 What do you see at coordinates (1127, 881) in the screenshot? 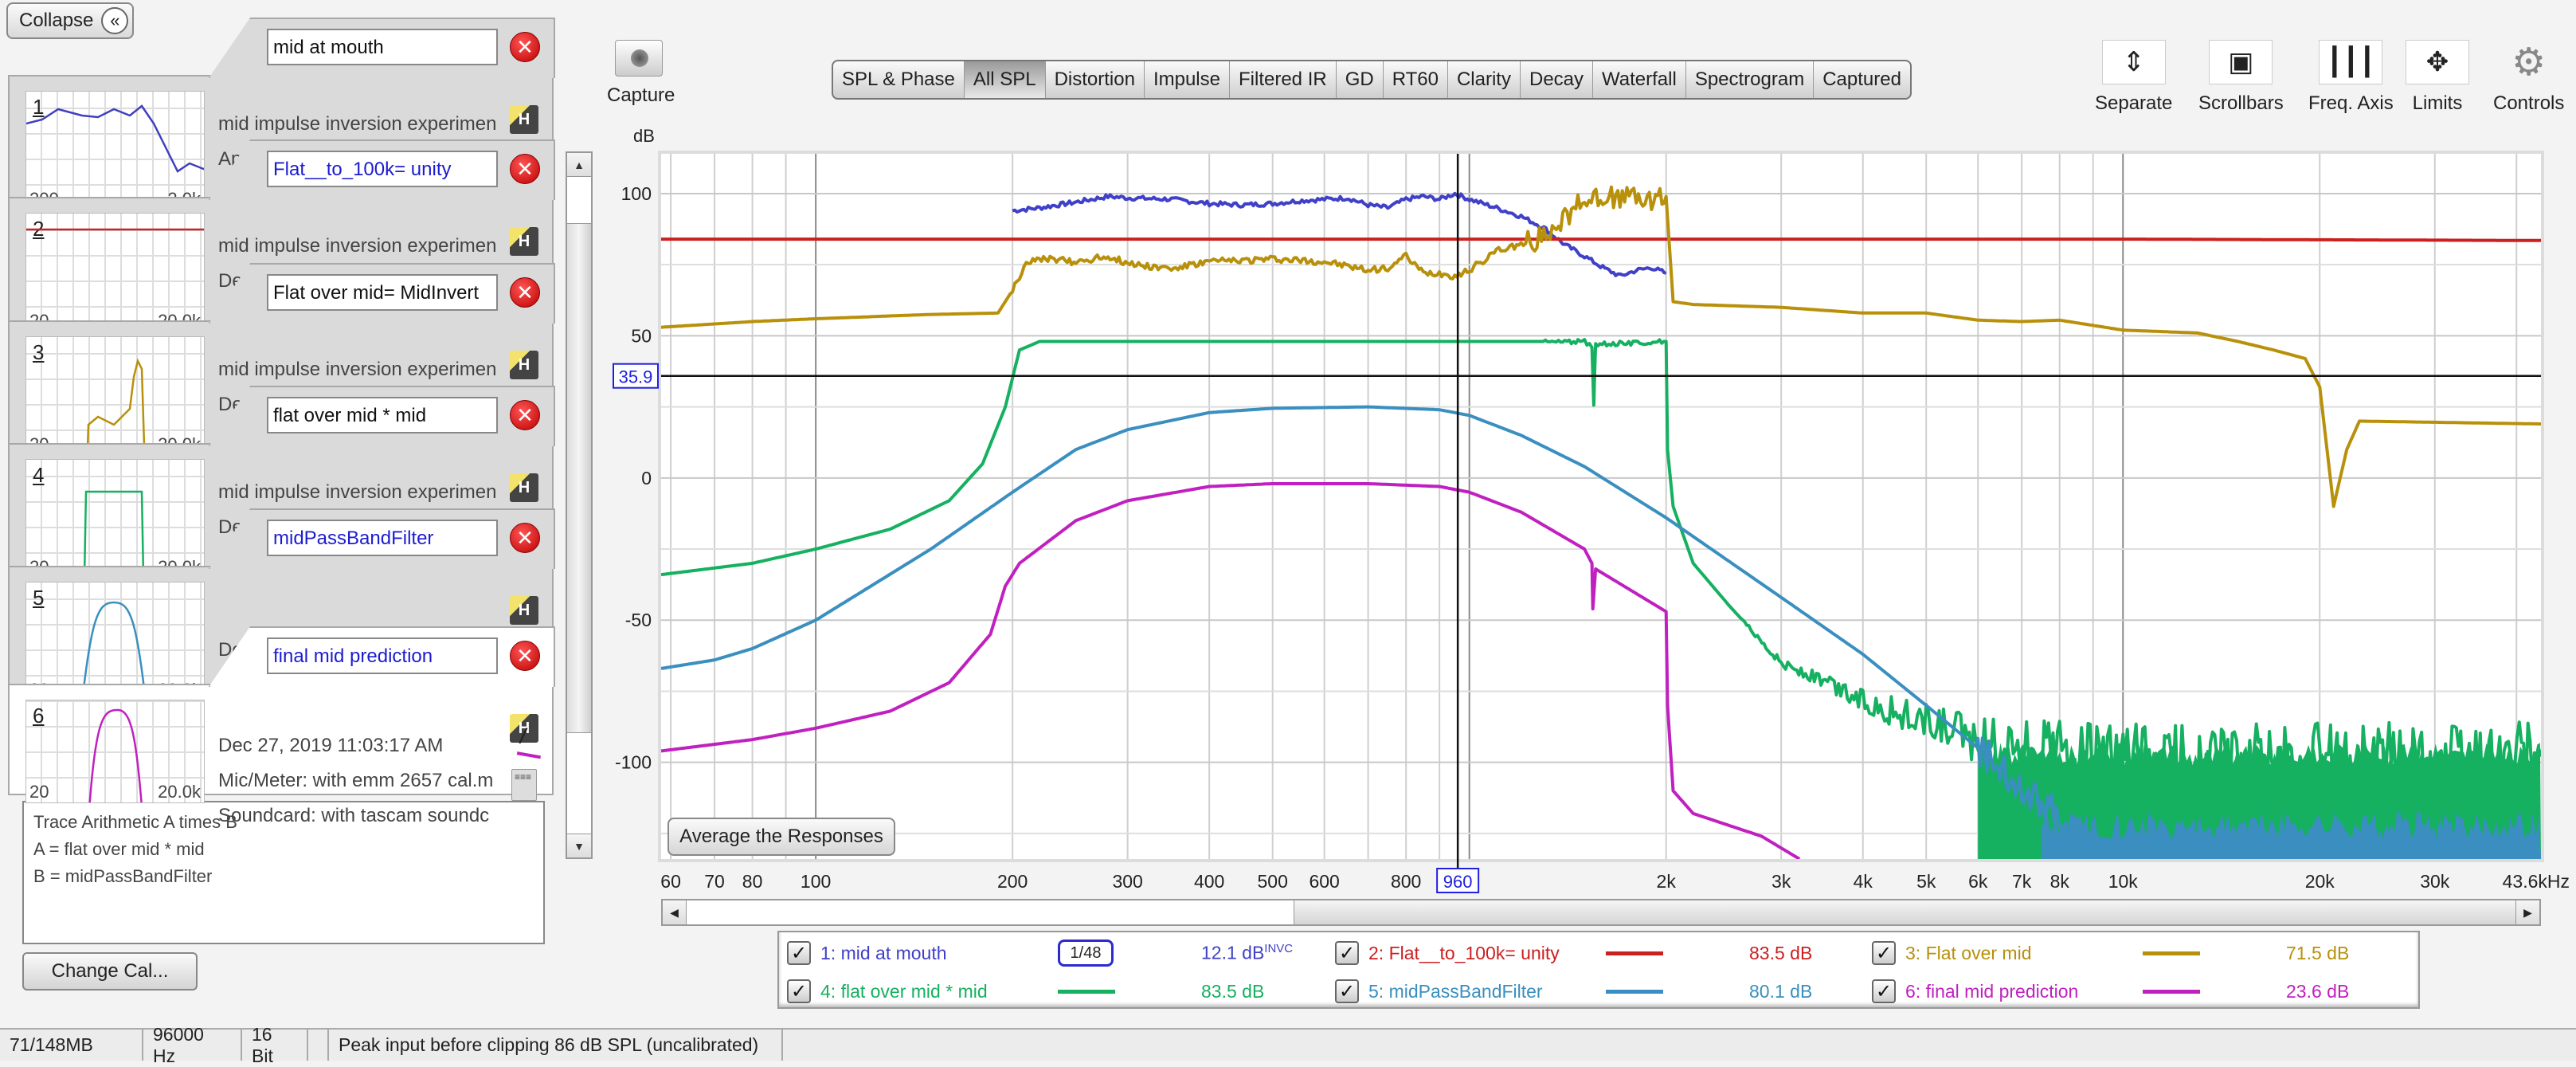
I see `x-tick-label: 300` at bounding box center [1127, 881].